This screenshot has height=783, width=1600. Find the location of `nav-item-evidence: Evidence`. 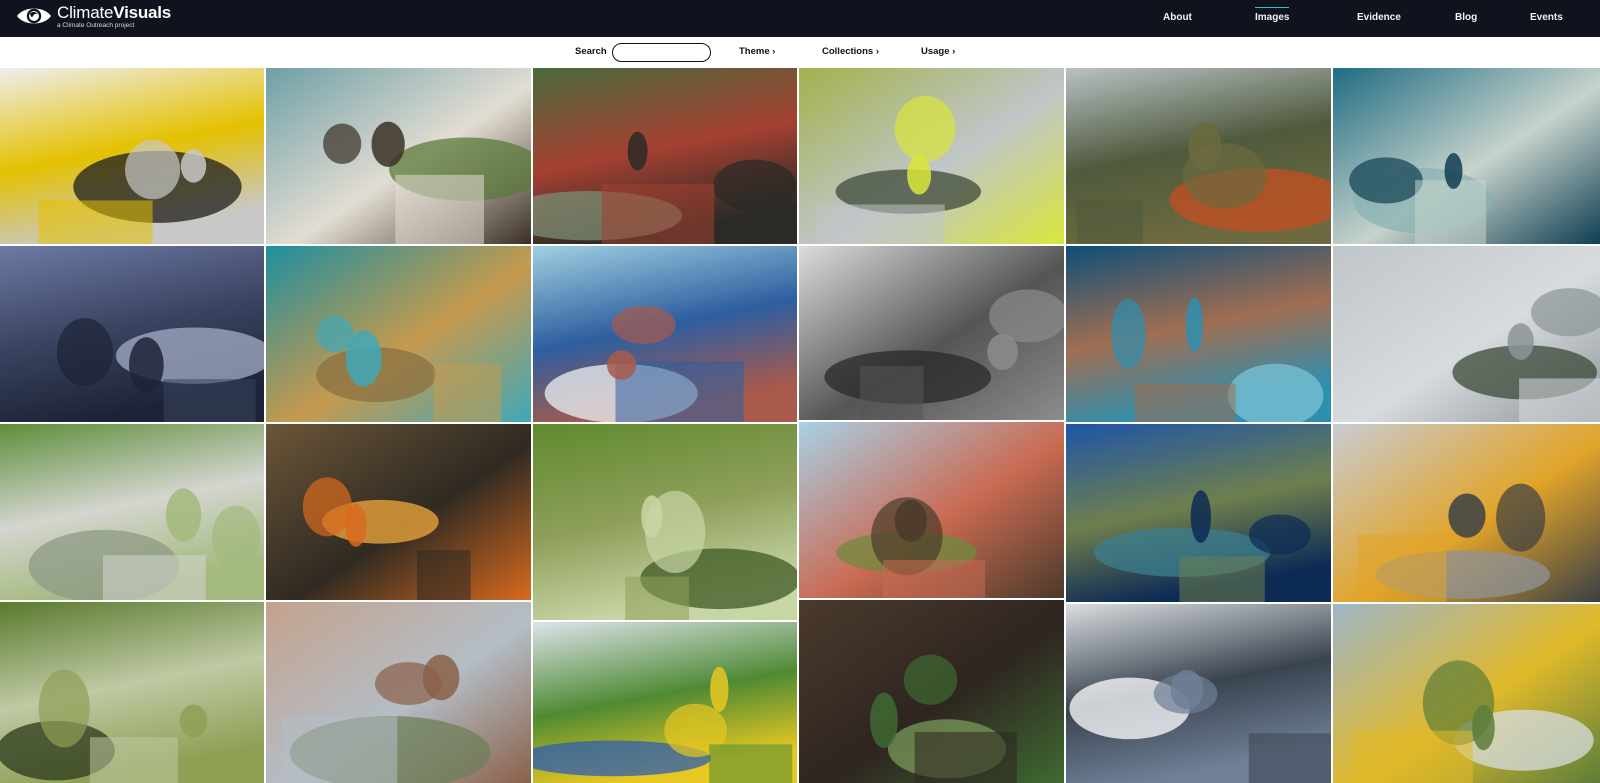

nav-item-evidence: Evidence is located at coordinates (1379, 18).